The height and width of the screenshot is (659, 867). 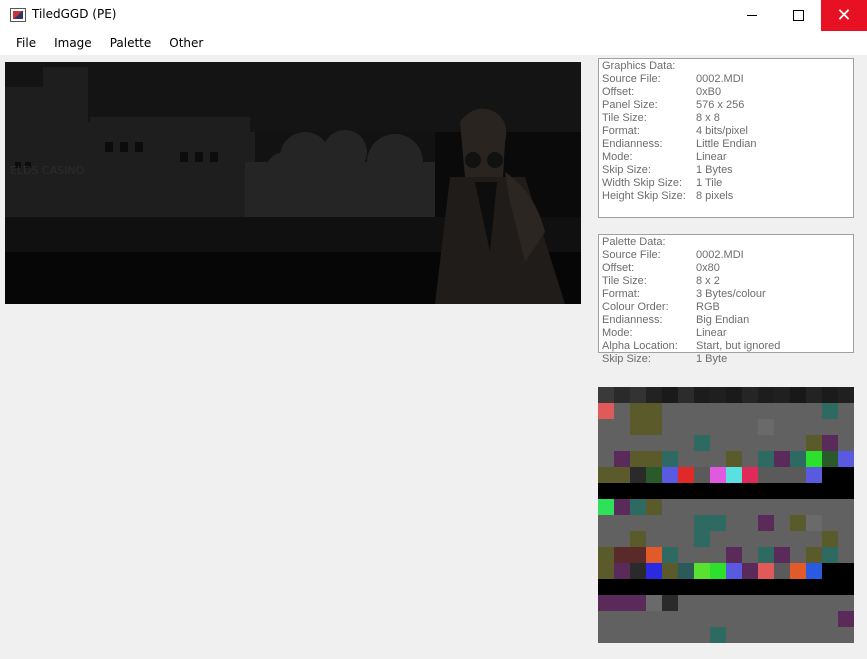 I want to click on title-bar: TiledGGD (PE) ✕, so click(x=433, y=15).